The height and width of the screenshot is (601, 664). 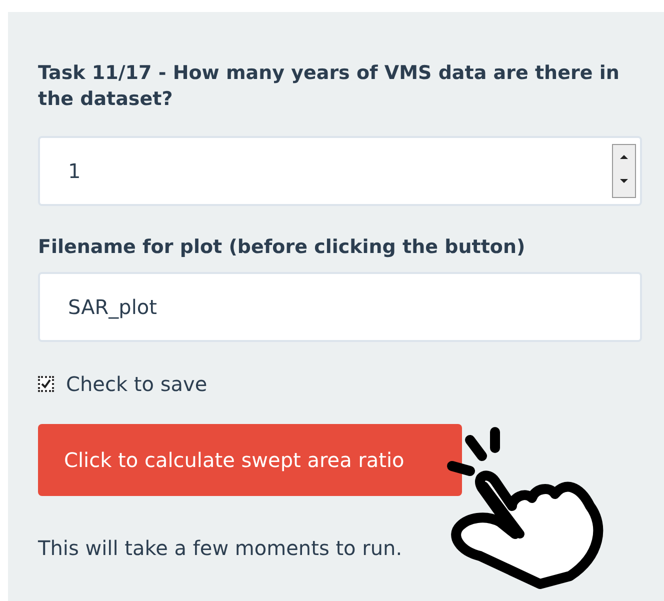 I want to click on checkbox, so click(x=46, y=384).